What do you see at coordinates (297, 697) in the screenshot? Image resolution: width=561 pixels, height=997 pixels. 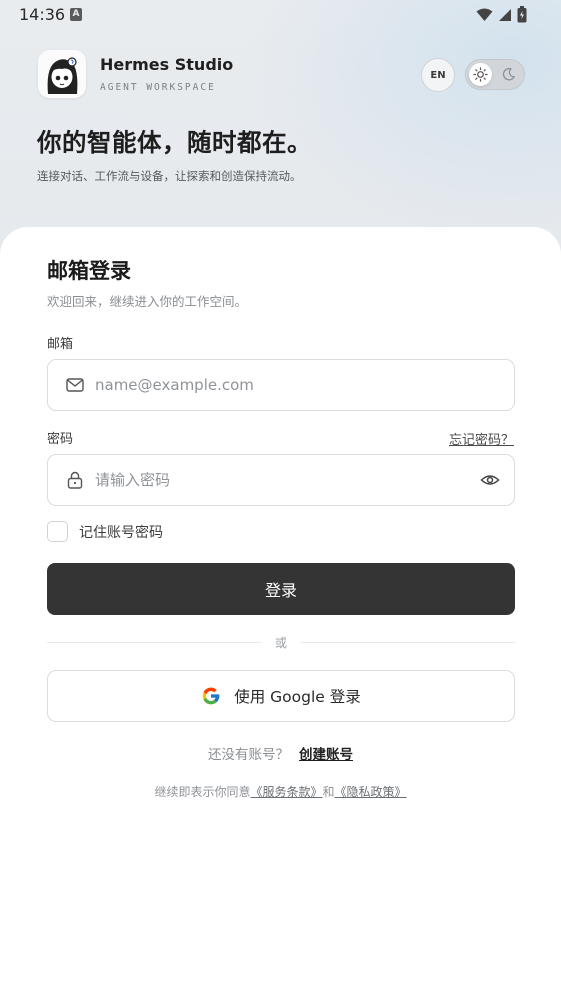 I see `google-login-label: 使用 Google 登录` at bounding box center [297, 697].